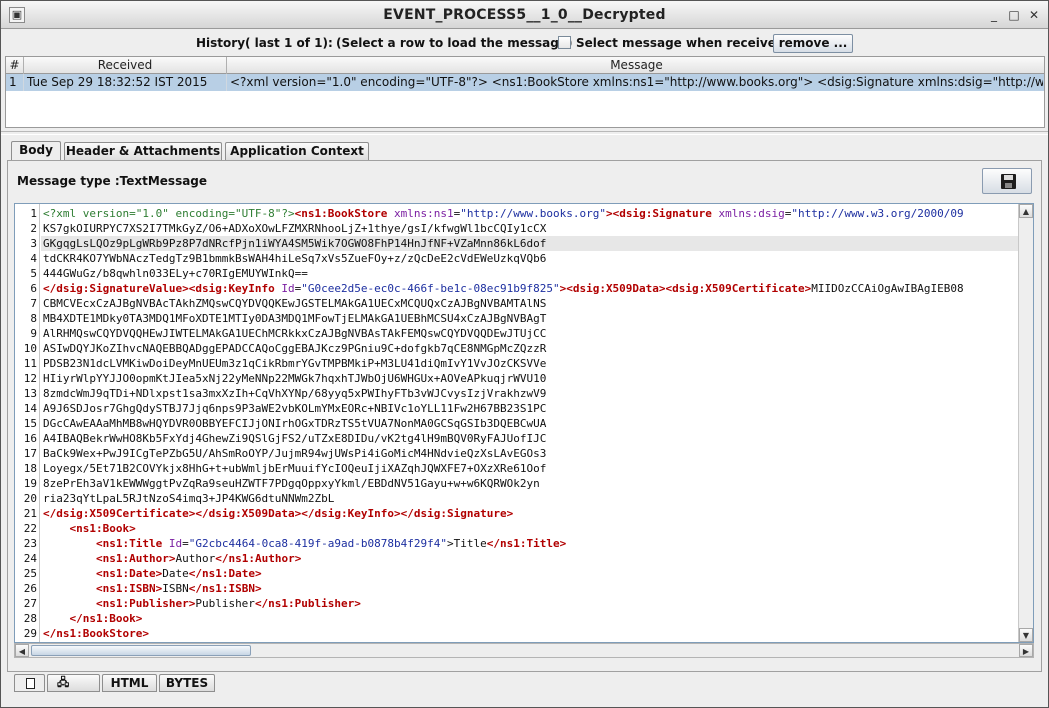  What do you see at coordinates (30, 468) in the screenshot?
I see `line-number: 18` at bounding box center [30, 468].